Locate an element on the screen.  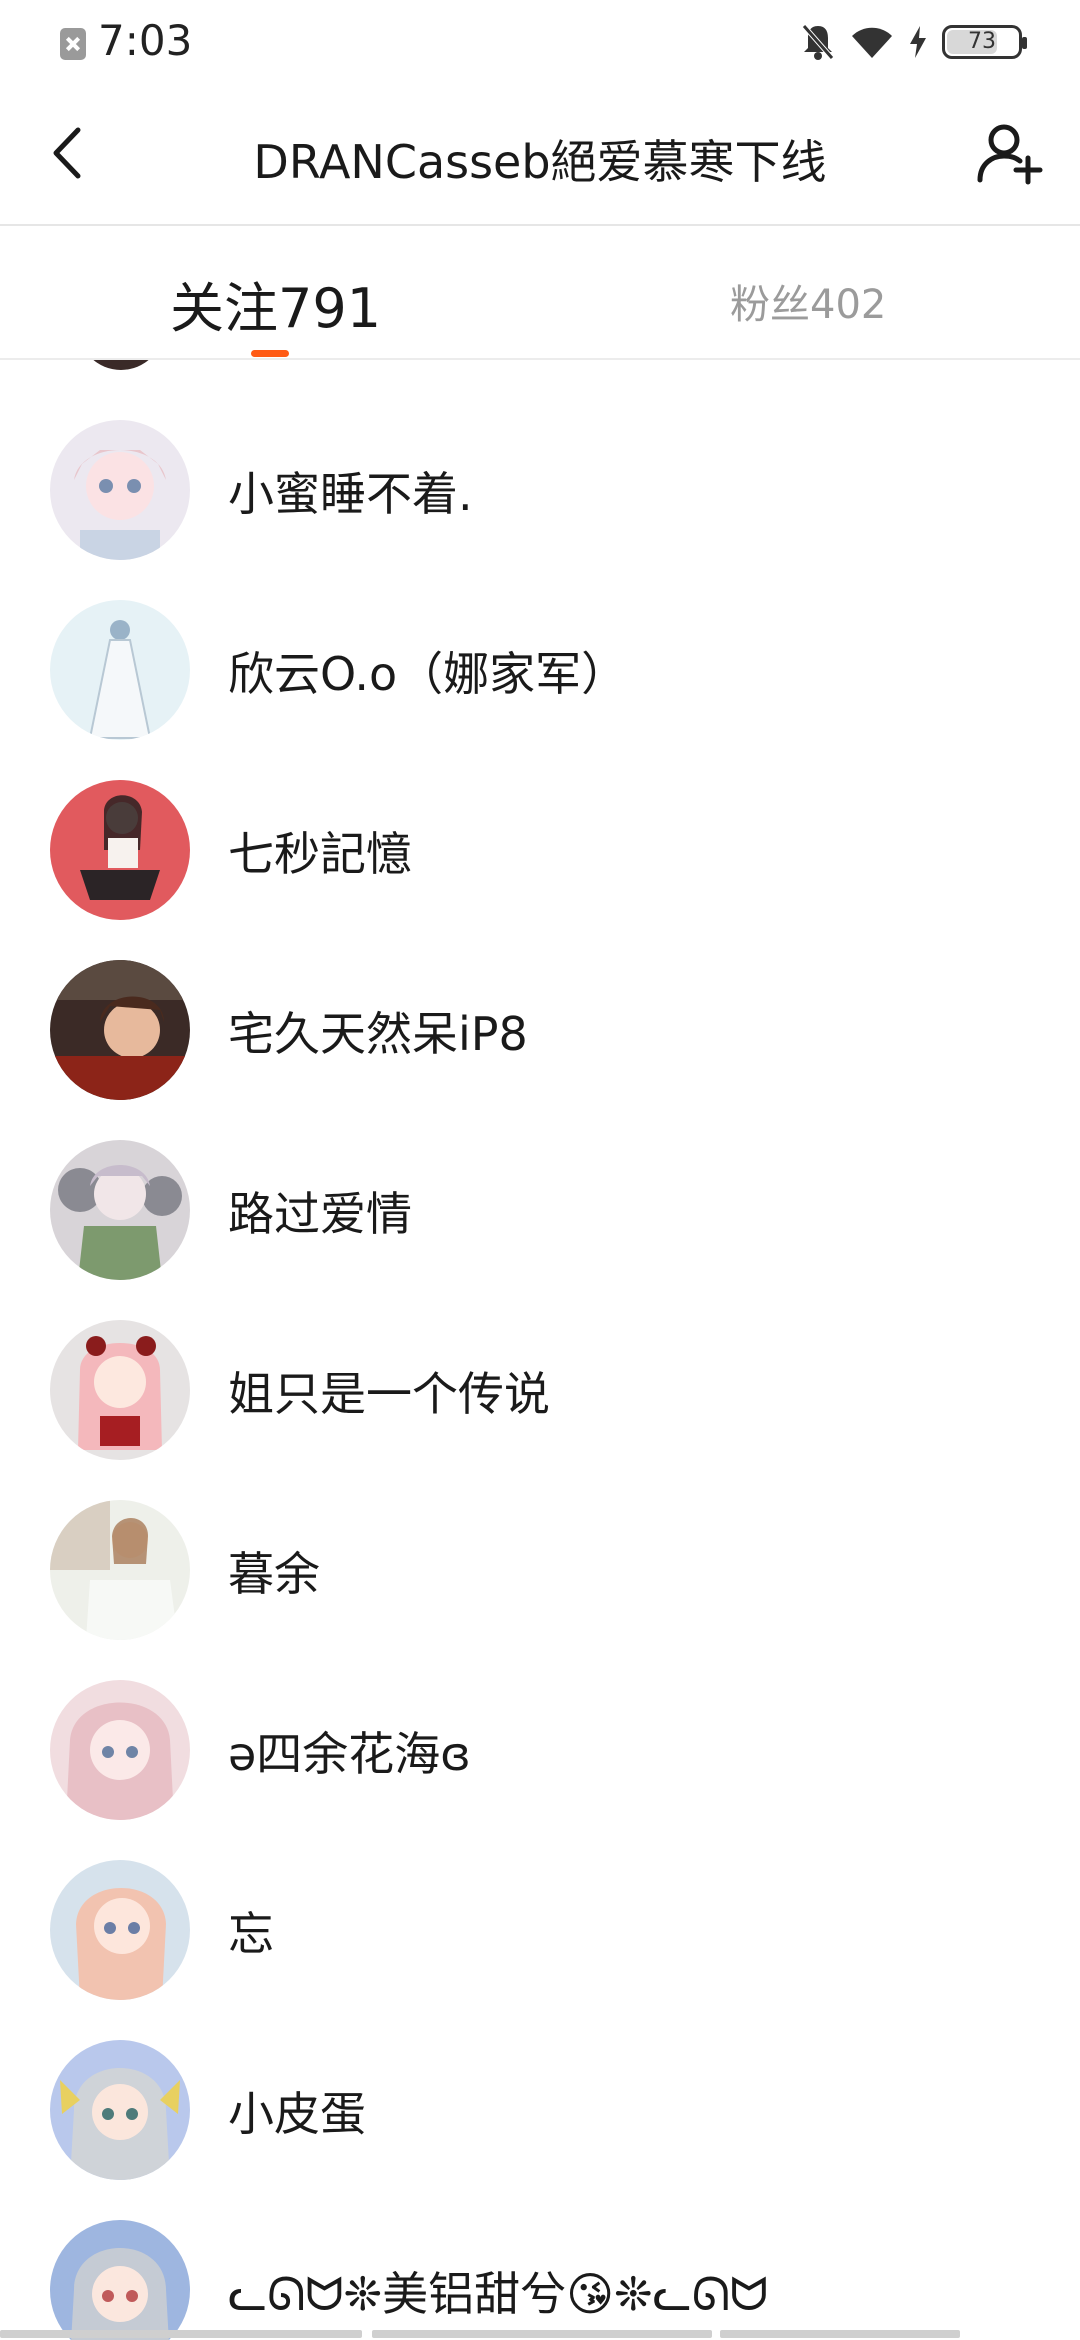
wifi-icon is located at coordinates (872, 42).